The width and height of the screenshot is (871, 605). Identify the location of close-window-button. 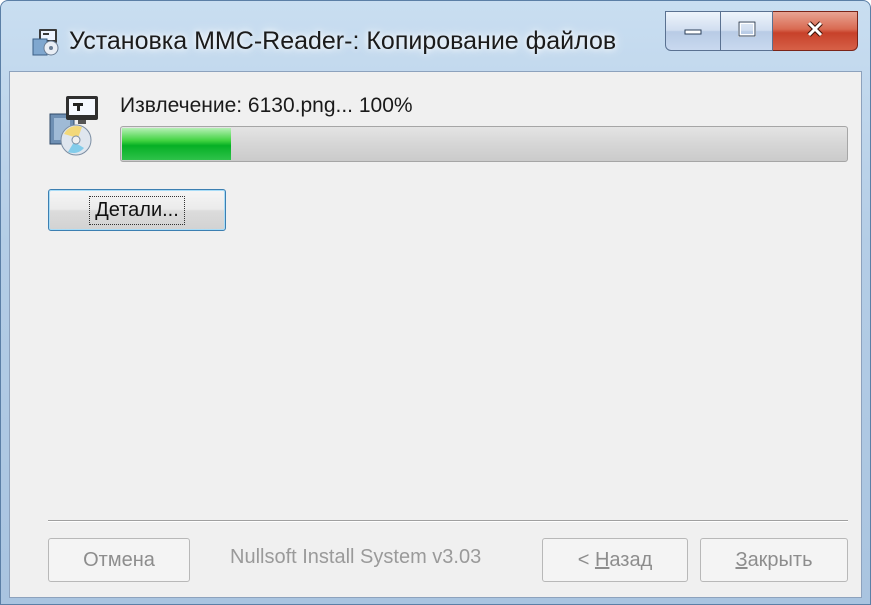
(815, 31).